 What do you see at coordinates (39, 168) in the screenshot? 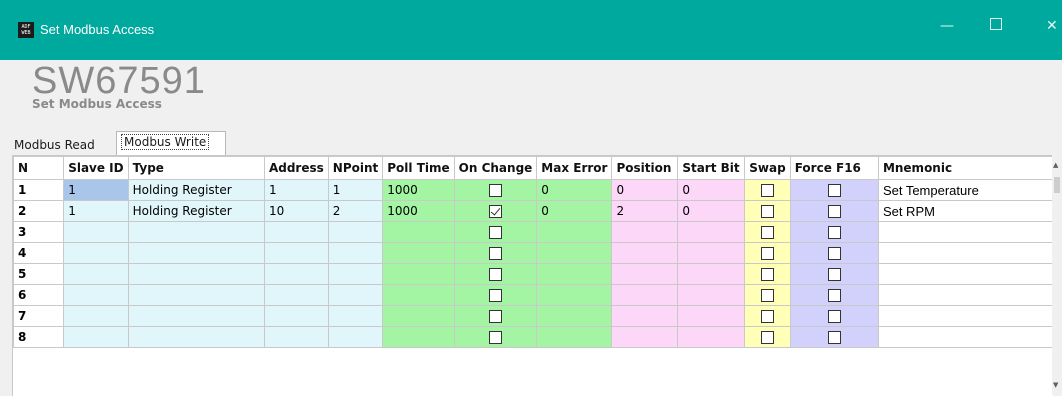
I see `col-header-n: N` at bounding box center [39, 168].